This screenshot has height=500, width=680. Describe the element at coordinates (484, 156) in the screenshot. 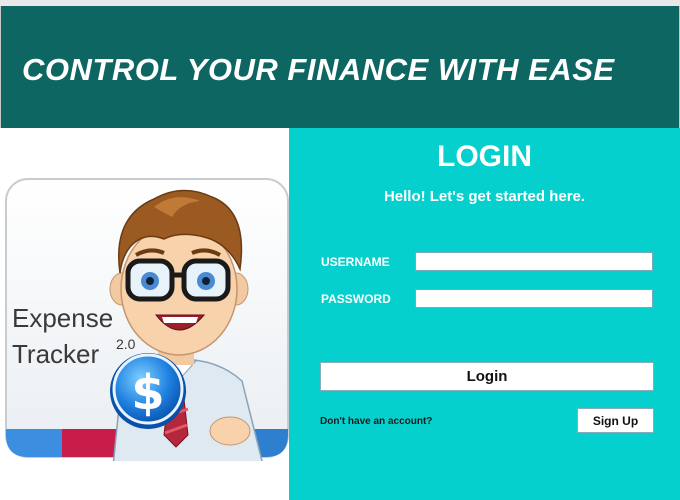

I see `login-title: LOGIN` at that location.